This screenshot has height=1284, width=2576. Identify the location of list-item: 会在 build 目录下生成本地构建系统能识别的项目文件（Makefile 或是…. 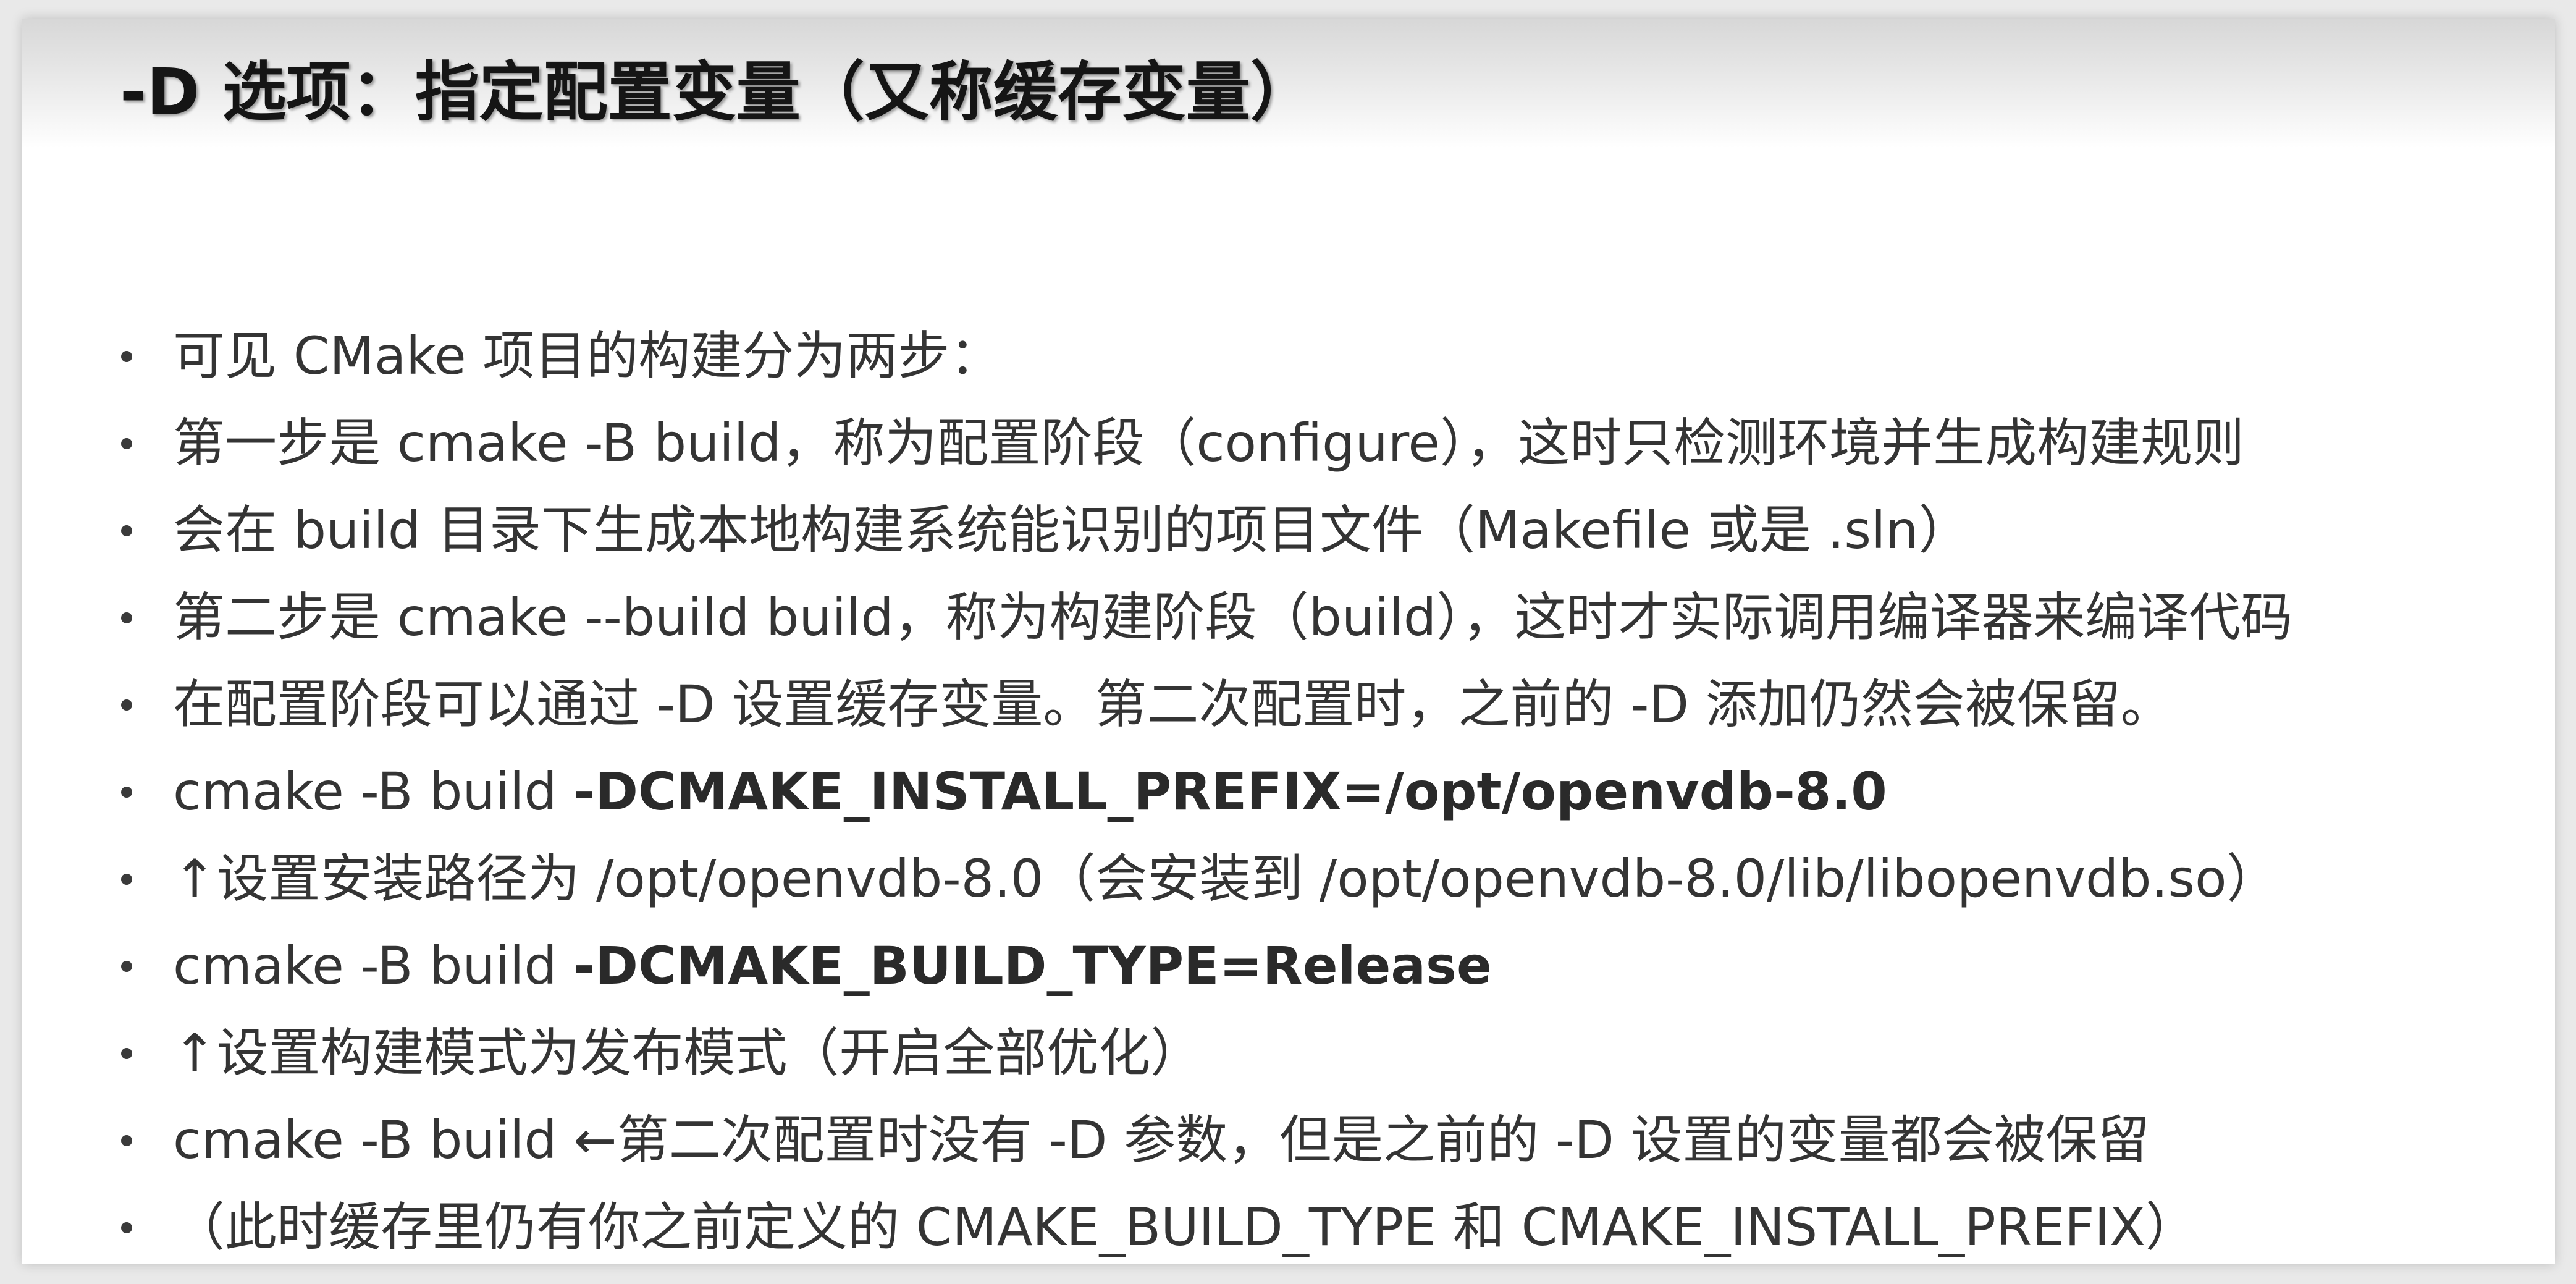
(1288, 536).